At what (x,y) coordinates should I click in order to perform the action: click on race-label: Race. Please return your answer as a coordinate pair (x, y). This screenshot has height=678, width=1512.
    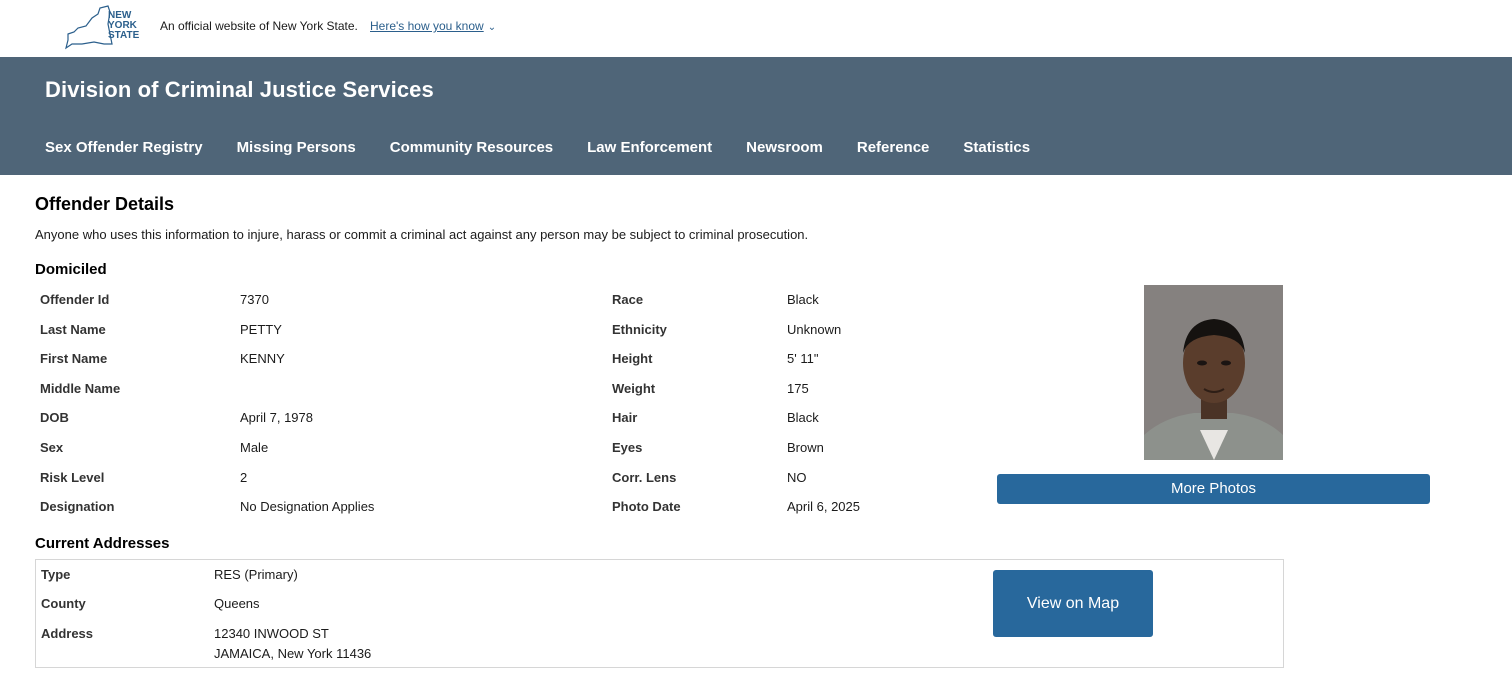
    Looking at the image, I should click on (628, 299).